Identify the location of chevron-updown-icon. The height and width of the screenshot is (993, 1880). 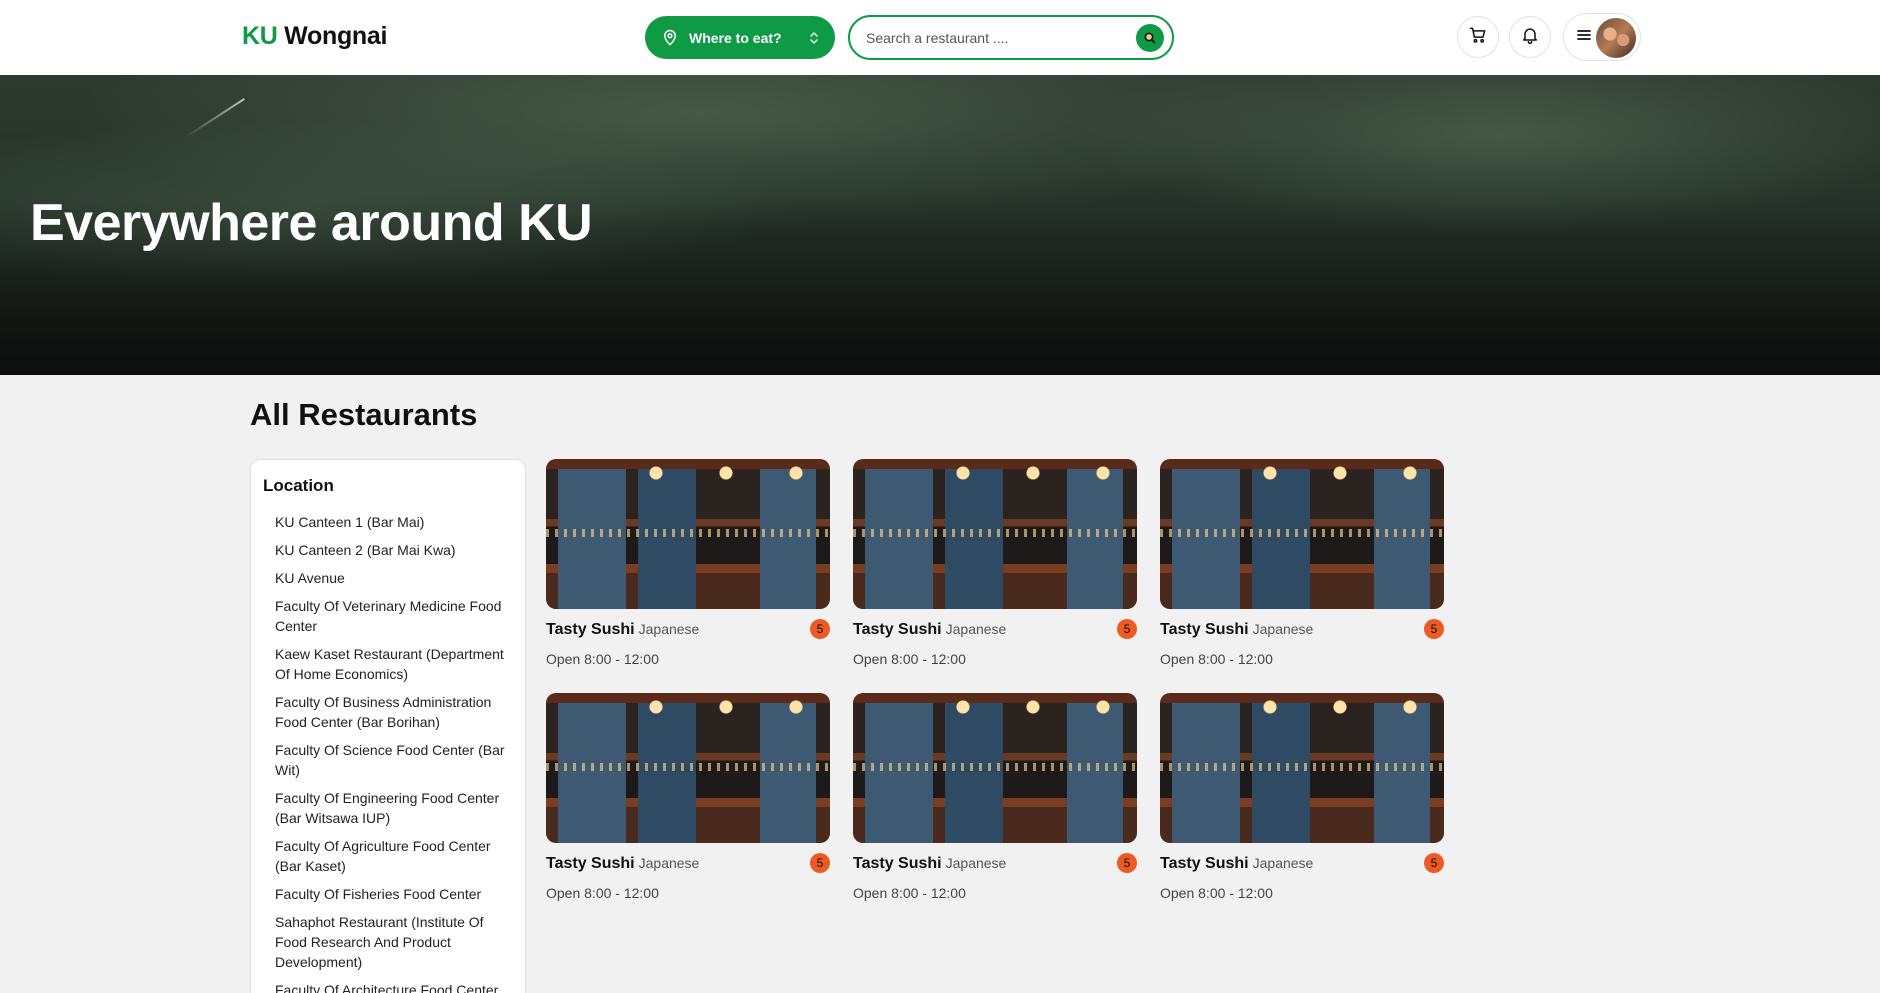
(814, 38).